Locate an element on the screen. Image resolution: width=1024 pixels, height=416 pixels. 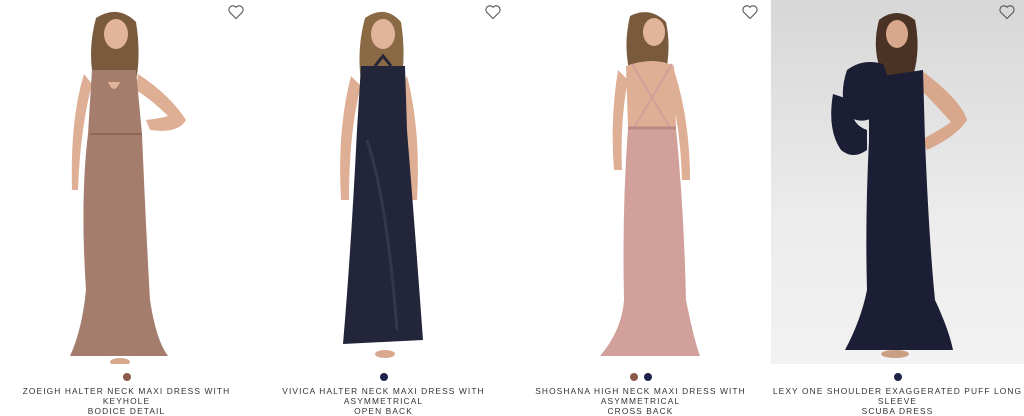
product-title-line2: BODICE DETAIL is located at coordinates (126, 411).